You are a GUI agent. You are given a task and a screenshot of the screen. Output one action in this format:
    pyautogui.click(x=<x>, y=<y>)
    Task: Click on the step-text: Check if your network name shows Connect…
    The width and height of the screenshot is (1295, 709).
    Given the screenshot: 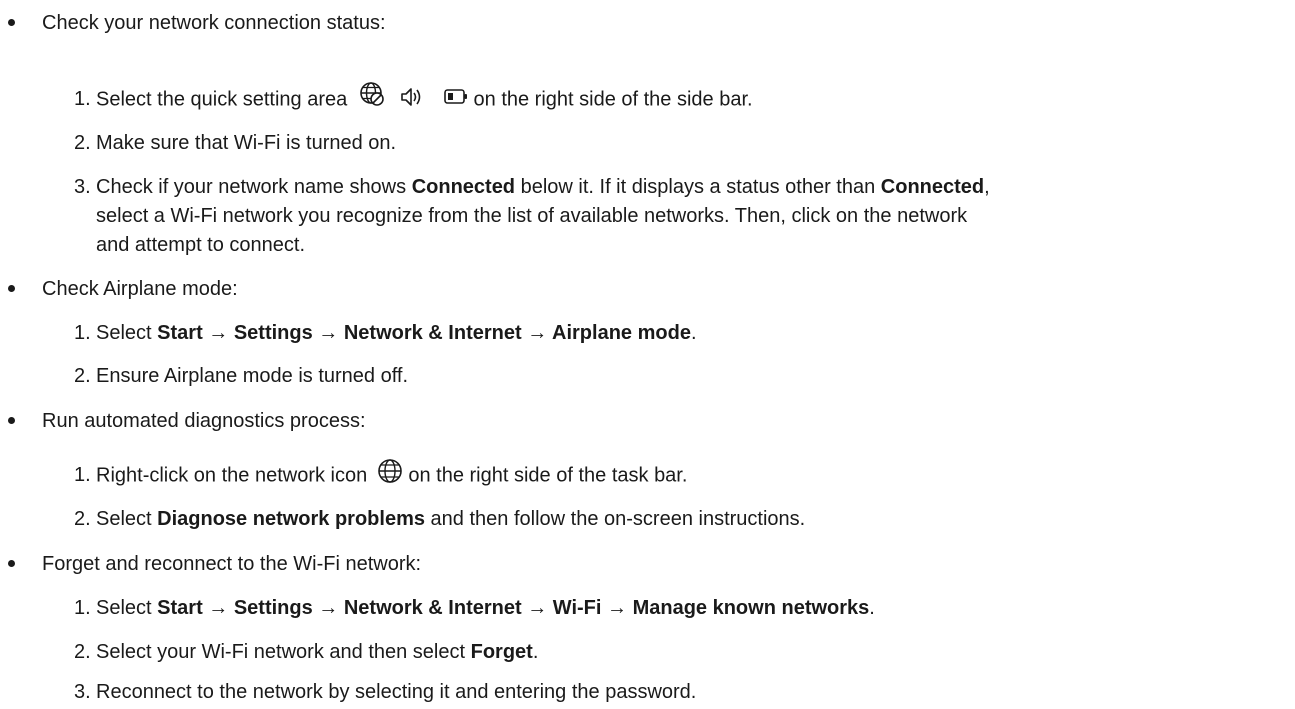 What is the action you would take?
    pyautogui.click(x=543, y=187)
    